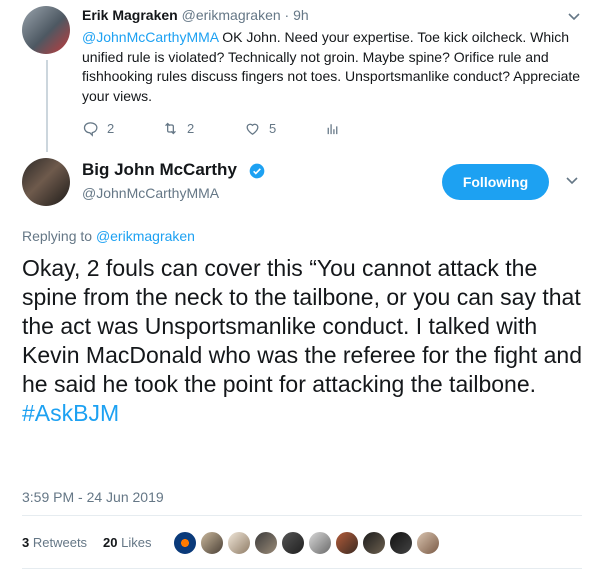  I want to click on parent-author-name: Erik Magraken, so click(130, 15).